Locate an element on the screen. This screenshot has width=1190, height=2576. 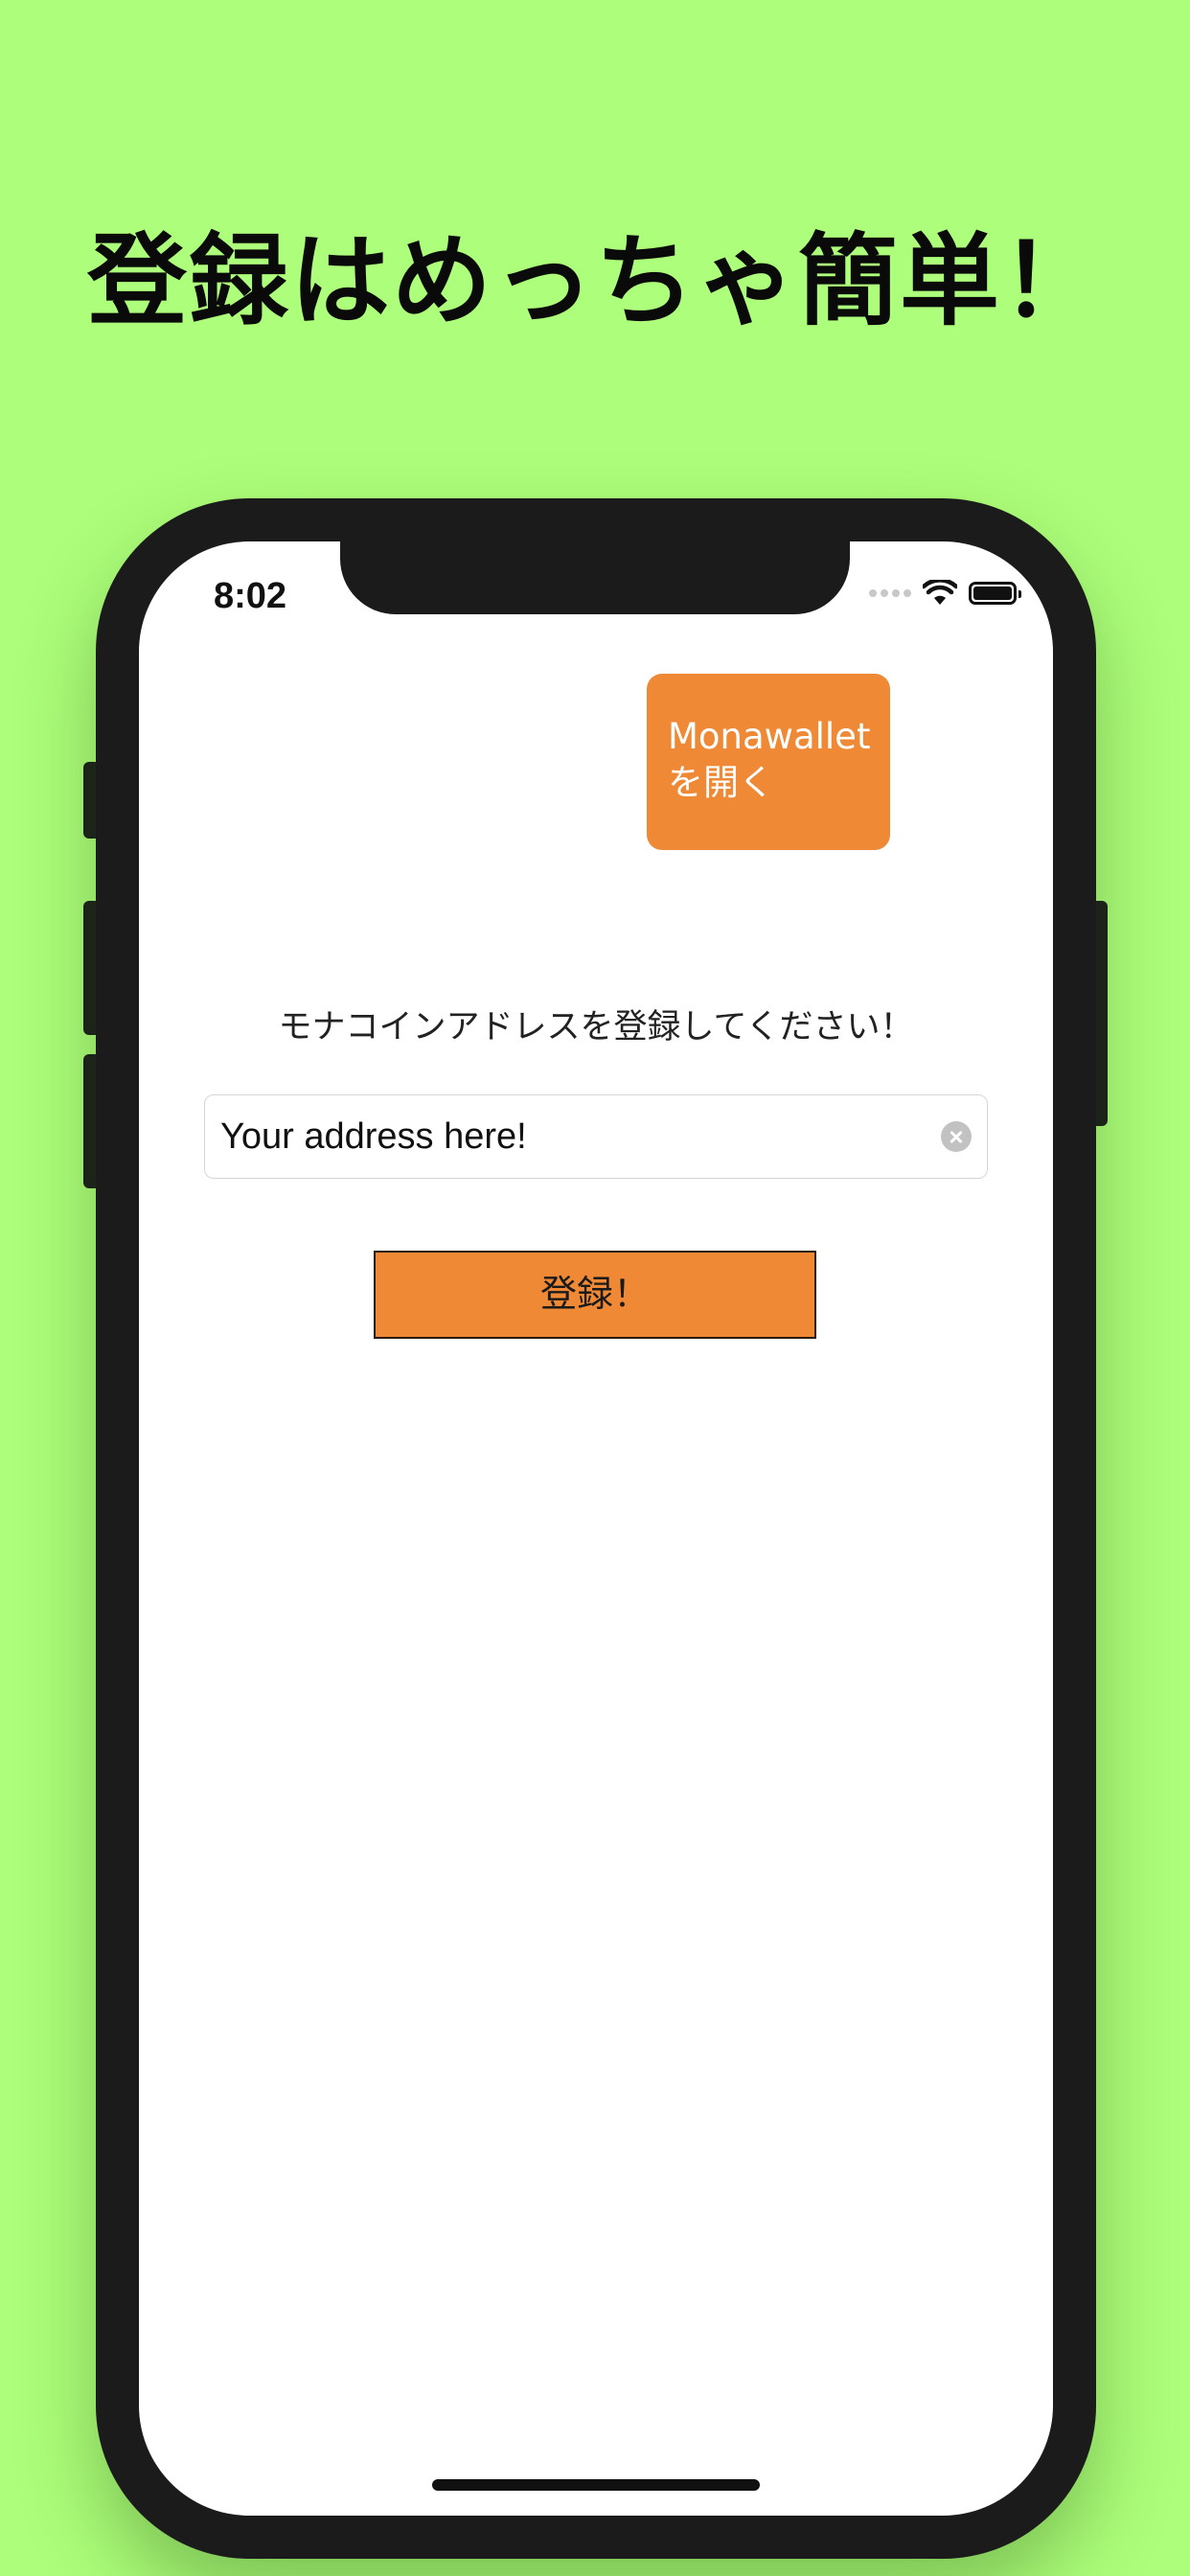
open-monawallet-label-line2: を開く is located at coordinates (721, 782).